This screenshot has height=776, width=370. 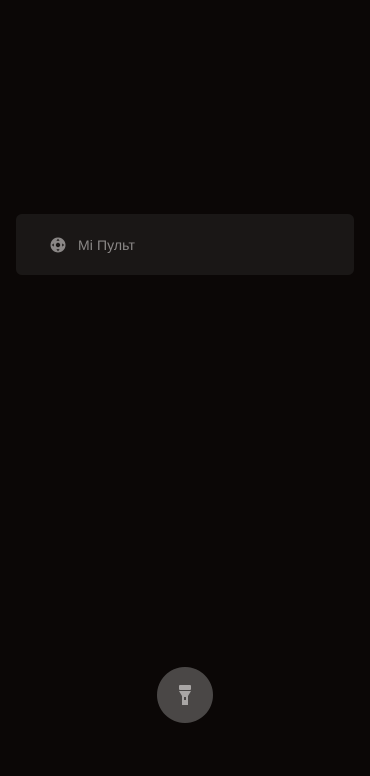 I want to click on mi-remote-label: Mi Пульт, so click(x=106, y=244).